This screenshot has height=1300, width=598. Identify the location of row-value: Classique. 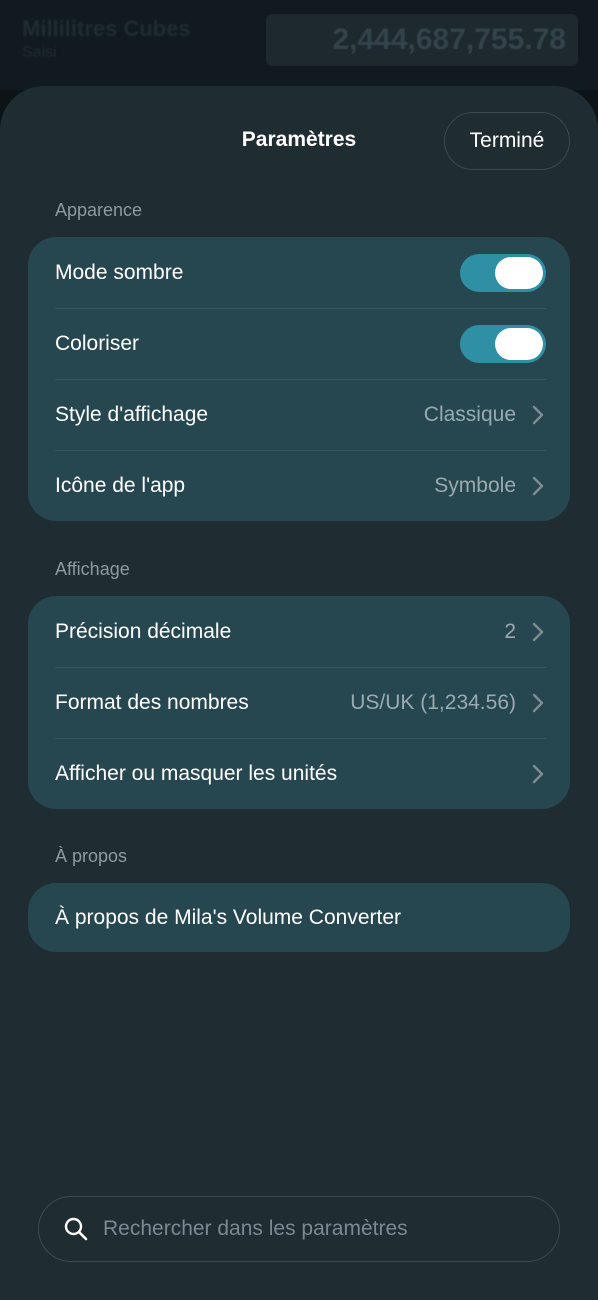
(469, 414).